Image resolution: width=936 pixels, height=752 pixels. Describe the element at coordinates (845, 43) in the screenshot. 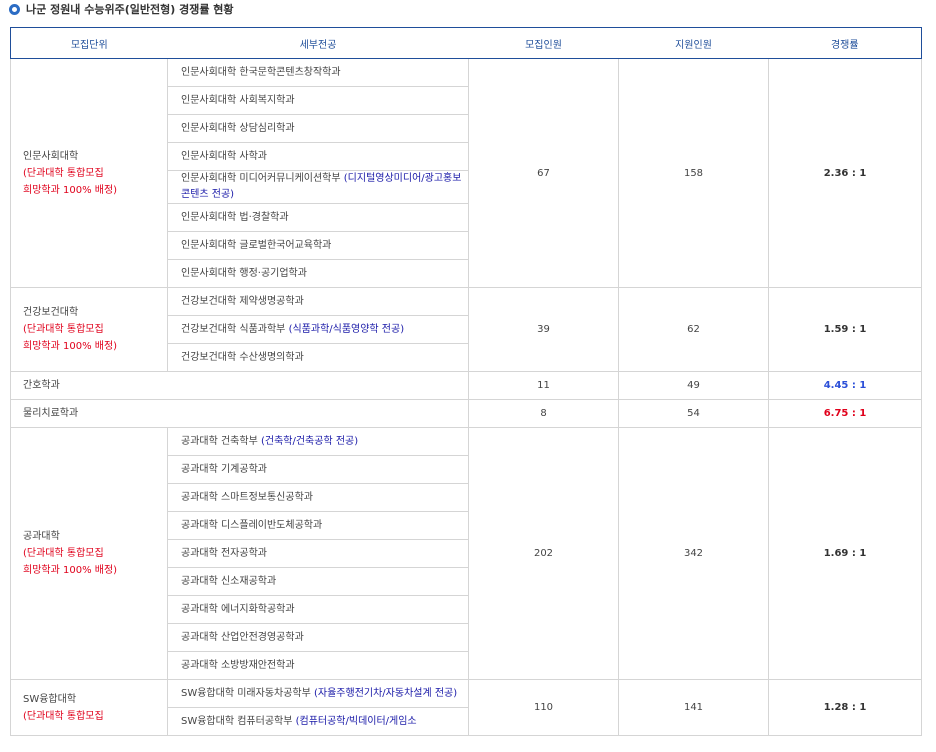

I see `header-rate: 경쟁률` at that location.